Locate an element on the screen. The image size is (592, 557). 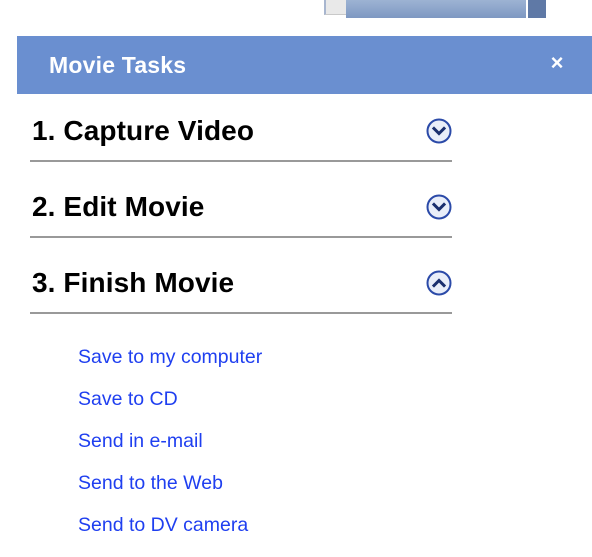
section-edit-movie: 2. Edit Movie is located at coordinates (241, 209).